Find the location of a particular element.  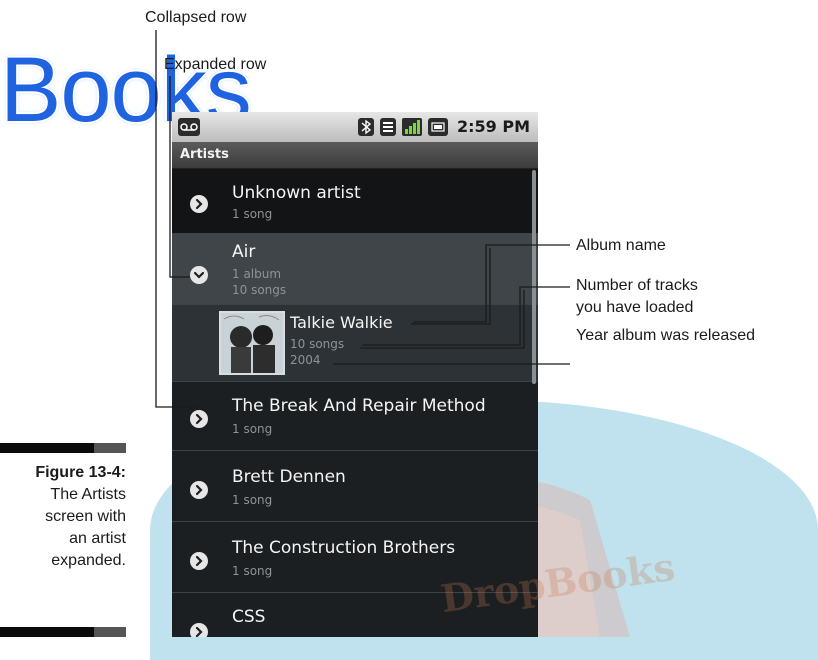

signal-icon is located at coordinates (412, 127).